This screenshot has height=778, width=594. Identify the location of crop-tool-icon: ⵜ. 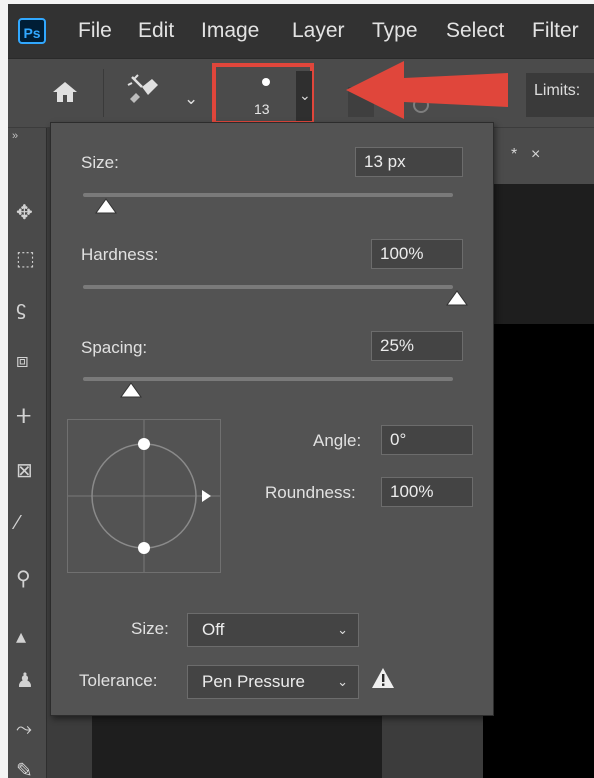
(23, 416).